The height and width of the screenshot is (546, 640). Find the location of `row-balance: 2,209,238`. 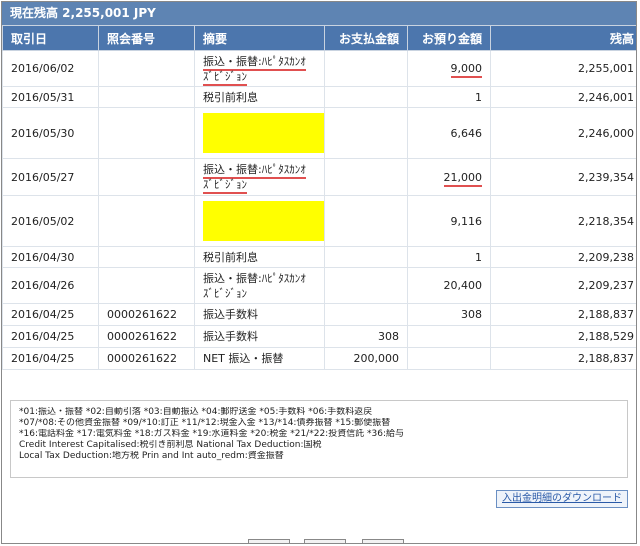

row-balance: 2,209,238 is located at coordinates (563, 257).